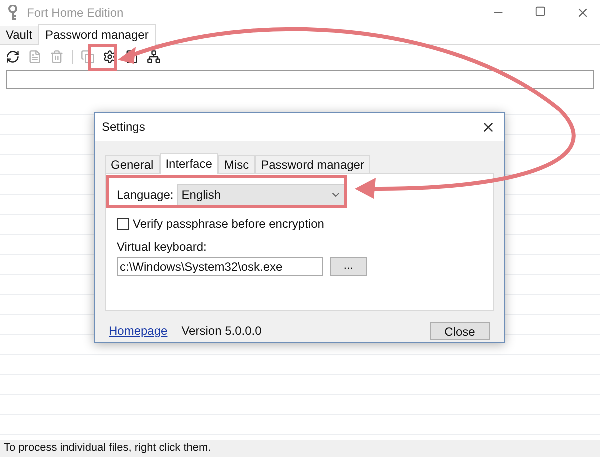 This screenshot has width=600, height=457. I want to click on version-text: Version 5.0.0.0, so click(222, 331).